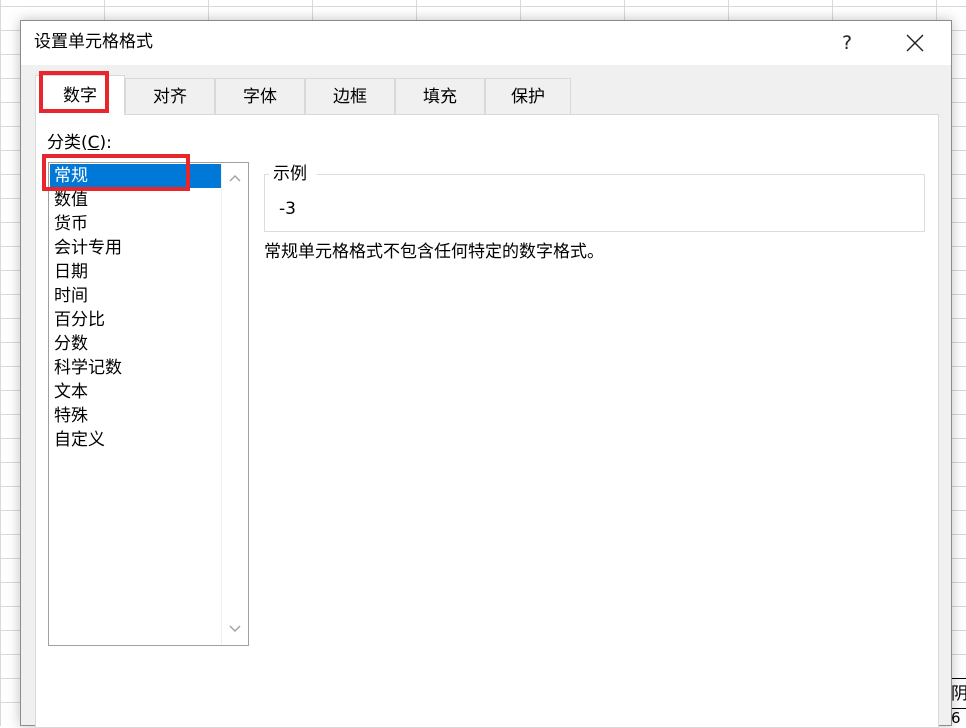 The image size is (966, 728). Describe the element at coordinates (234, 404) in the screenshot. I see `category-scrollbar` at that location.